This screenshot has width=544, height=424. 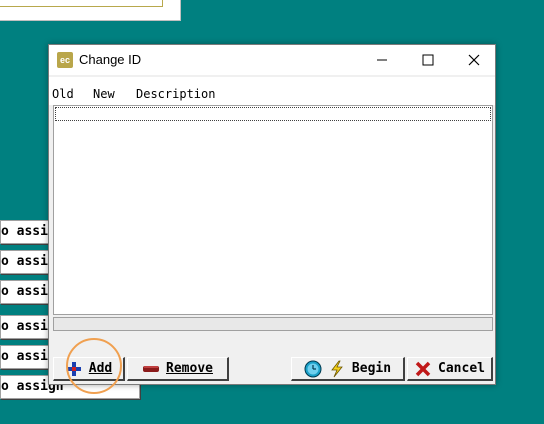 I want to click on cancel-button-label: Cancel, so click(x=461, y=368).